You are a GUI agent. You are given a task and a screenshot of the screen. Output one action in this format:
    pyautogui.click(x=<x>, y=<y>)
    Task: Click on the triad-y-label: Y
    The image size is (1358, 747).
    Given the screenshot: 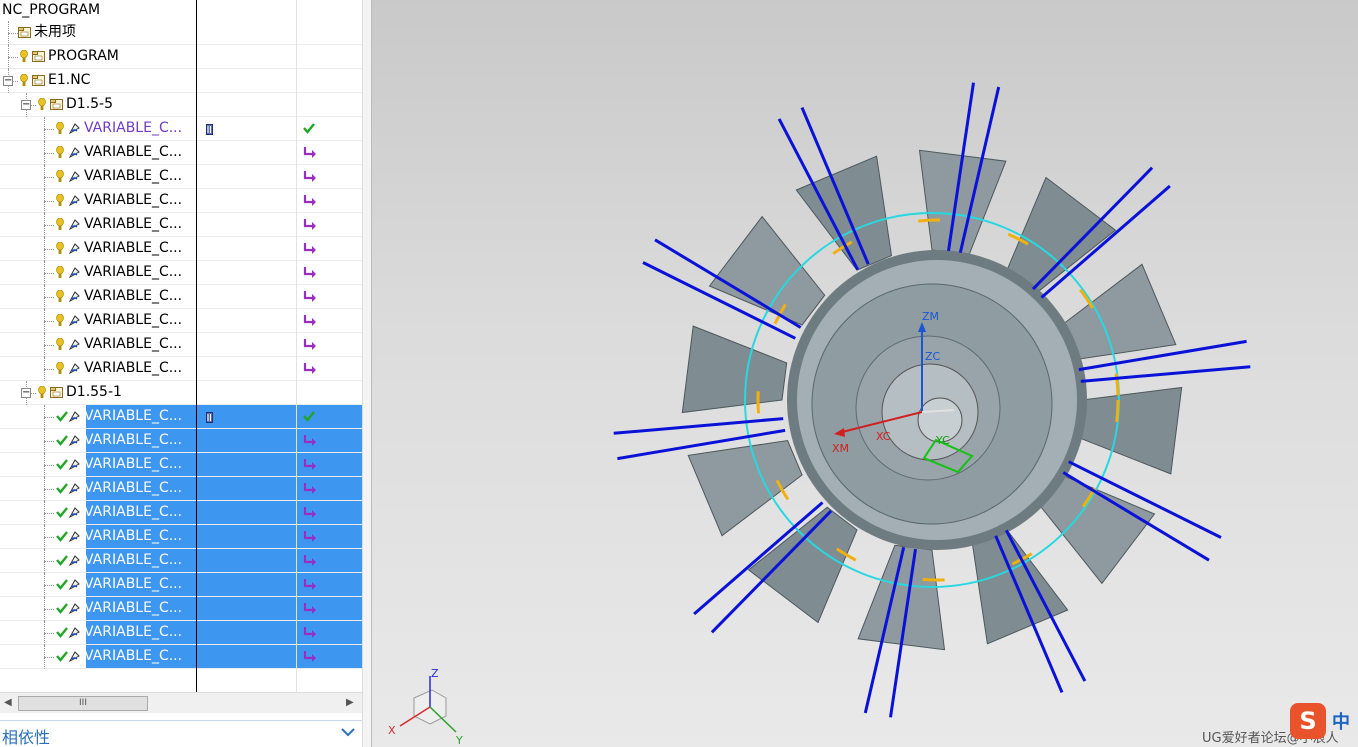 What is the action you would take?
    pyautogui.click(x=459, y=740)
    